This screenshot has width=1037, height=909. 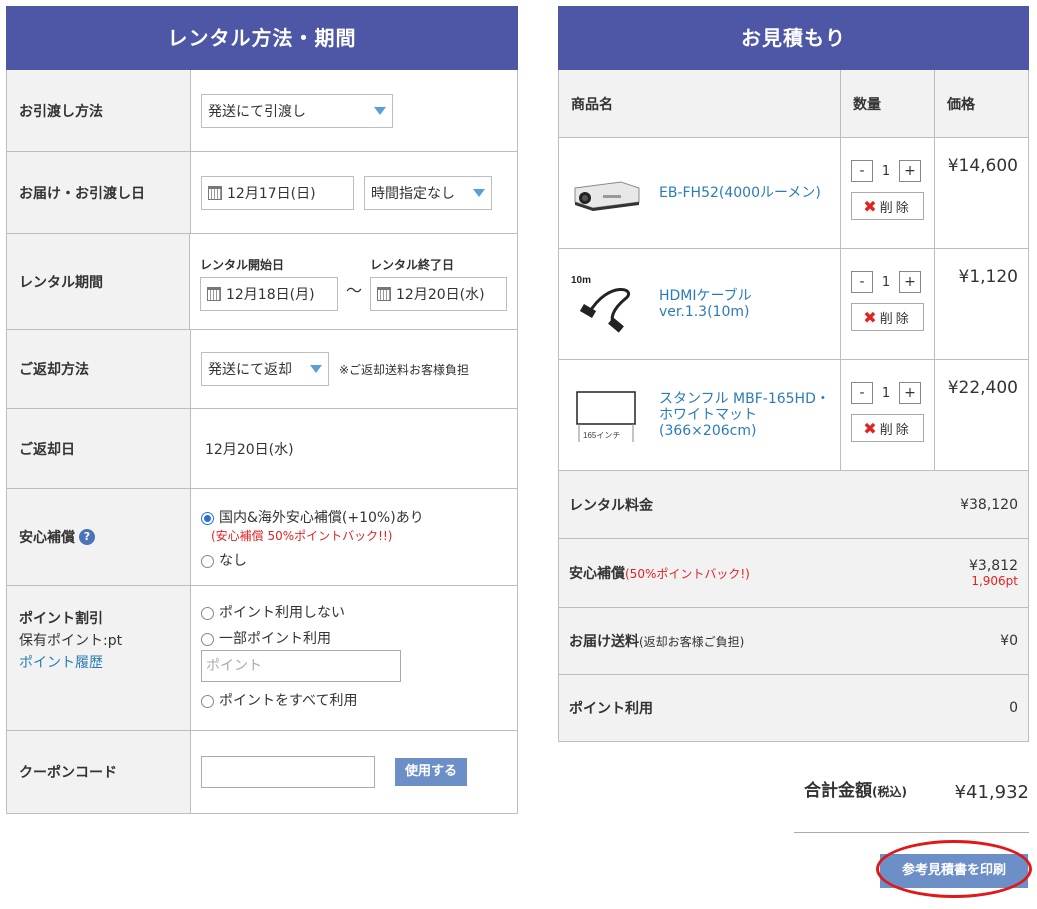 I want to click on return-date-label: ご返却日, so click(x=99, y=448).